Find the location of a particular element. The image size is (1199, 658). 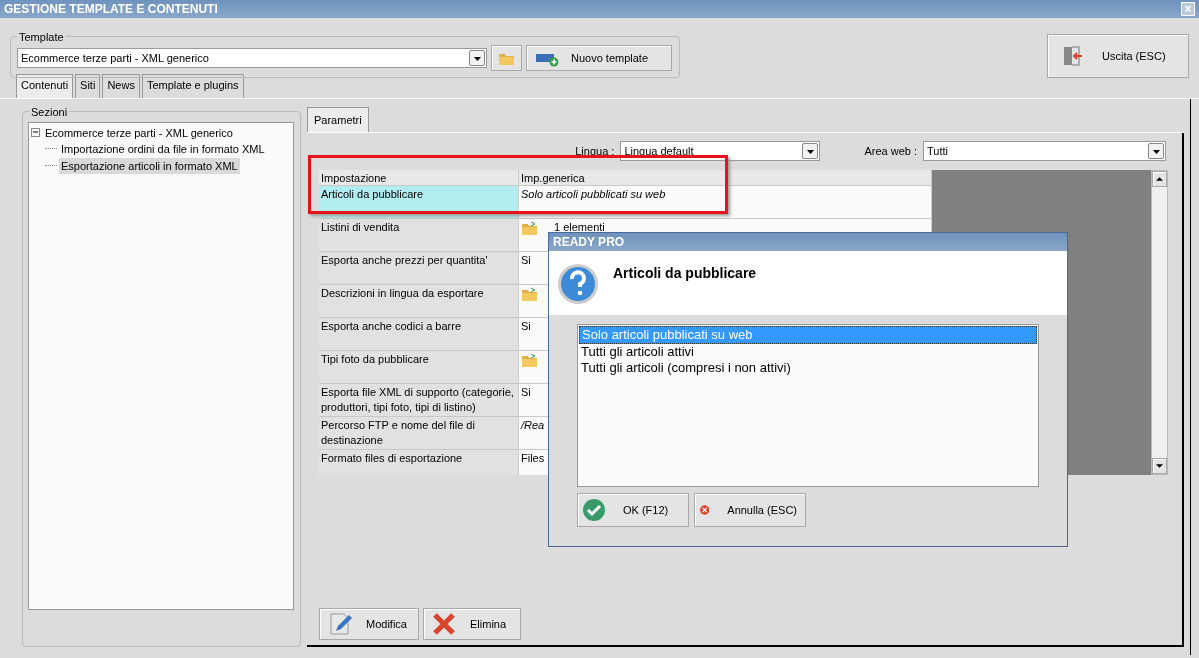

dialog-heading: Articoli da pubblicare is located at coordinates (685, 273).